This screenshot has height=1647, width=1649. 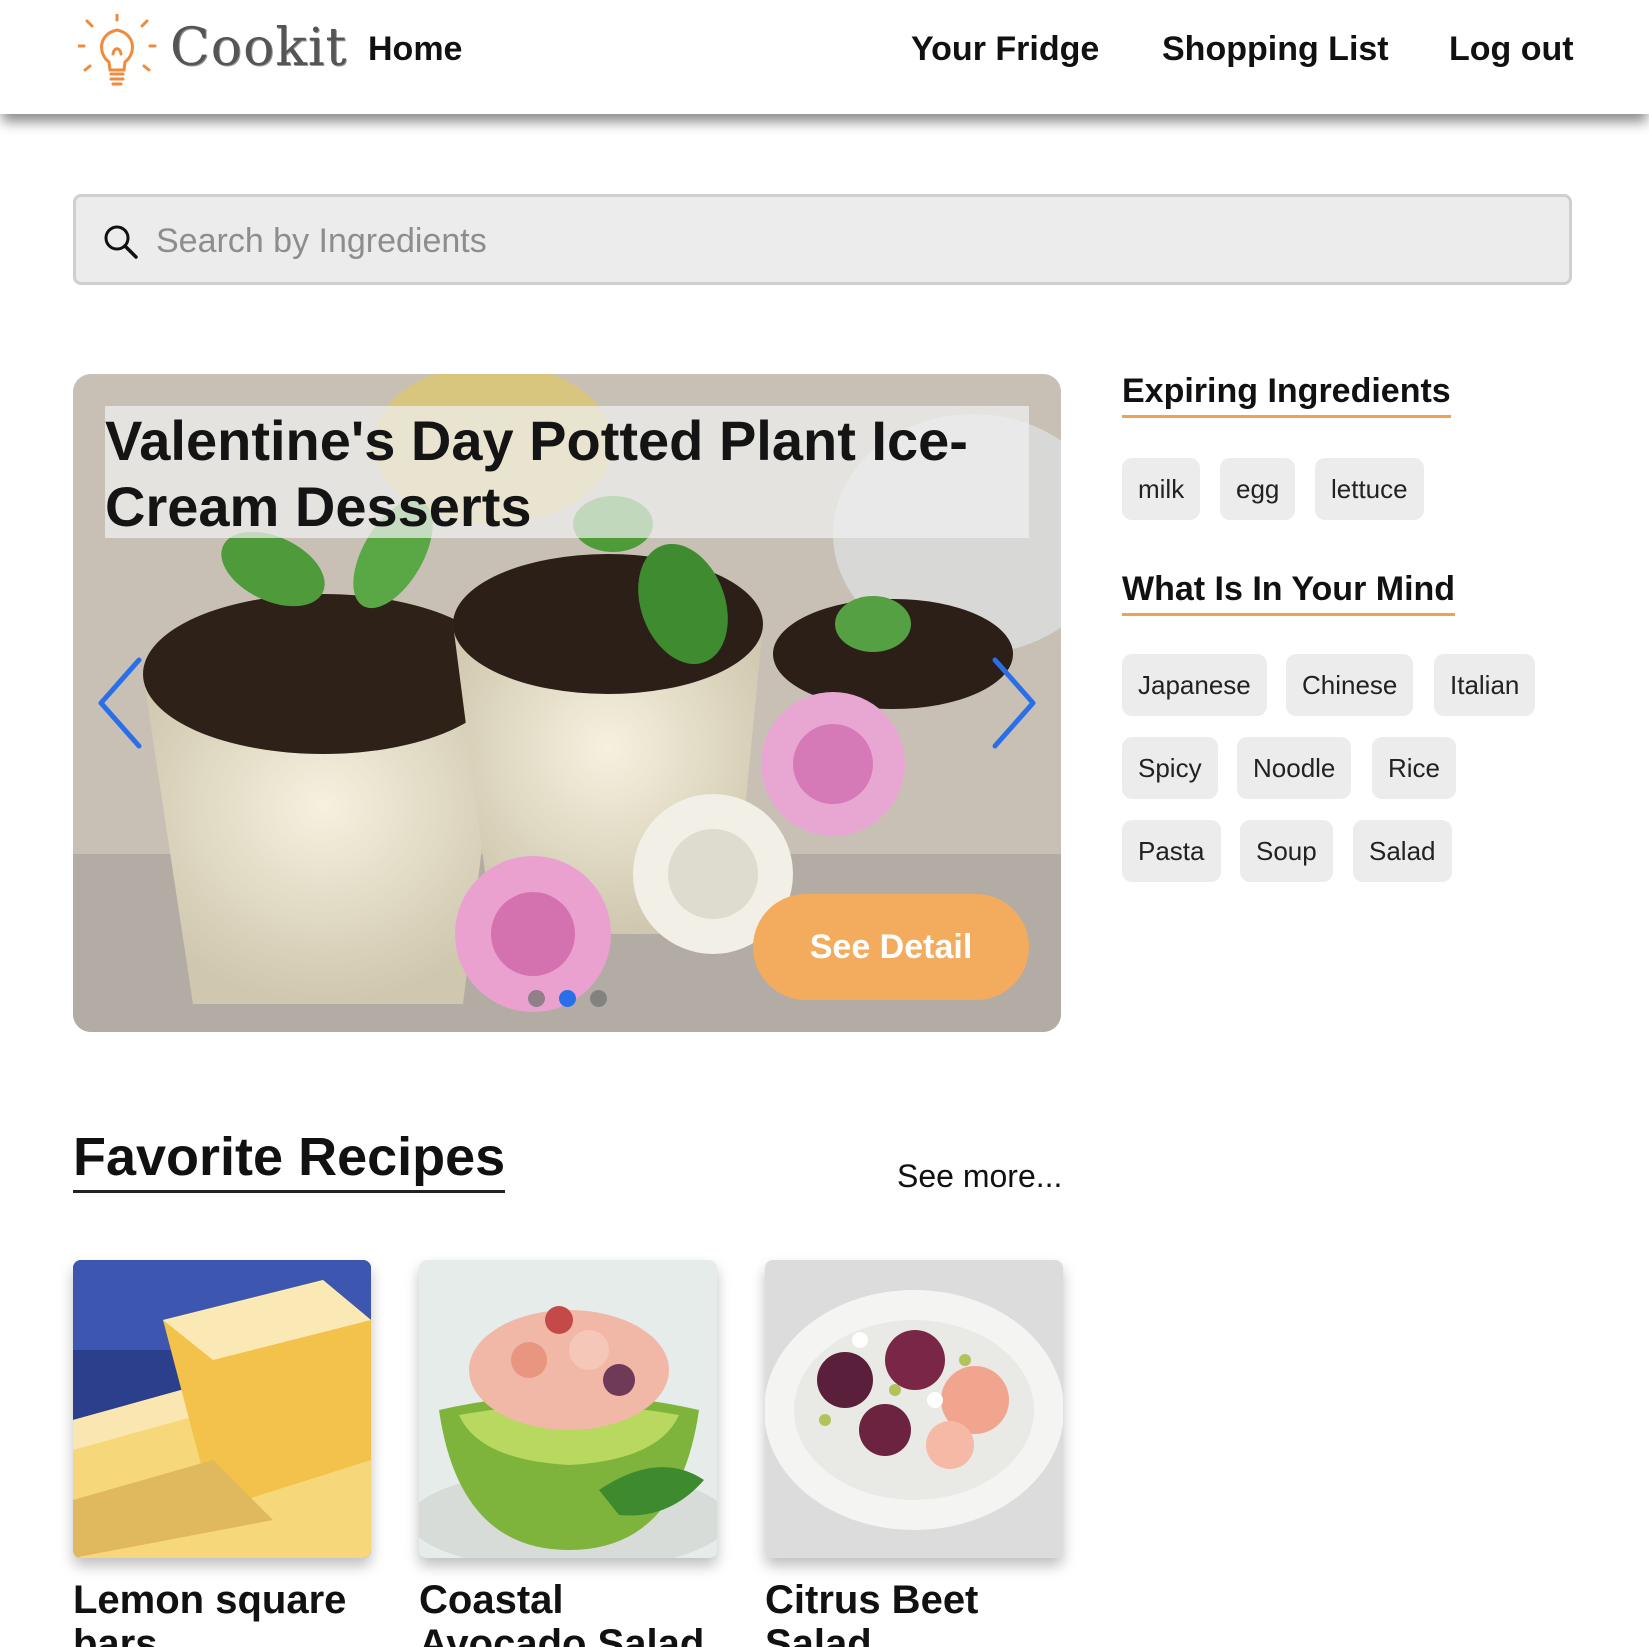 I want to click on chip-japanese: Japanese, so click(x=1194, y=685).